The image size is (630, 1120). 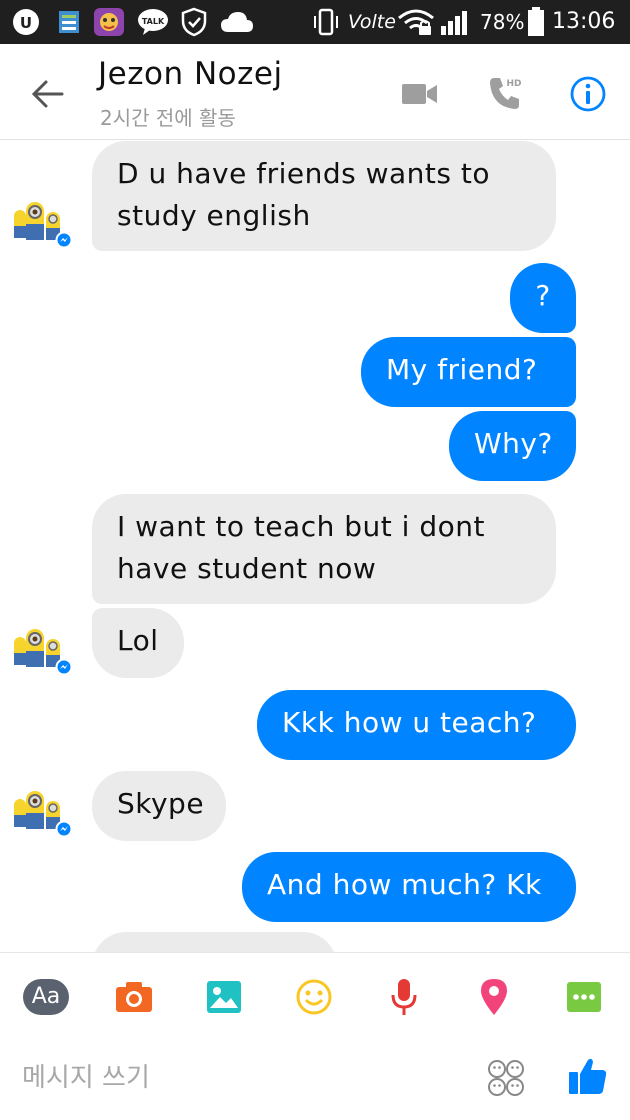 I want to click on battery-percent: 78%, so click(x=502, y=22).